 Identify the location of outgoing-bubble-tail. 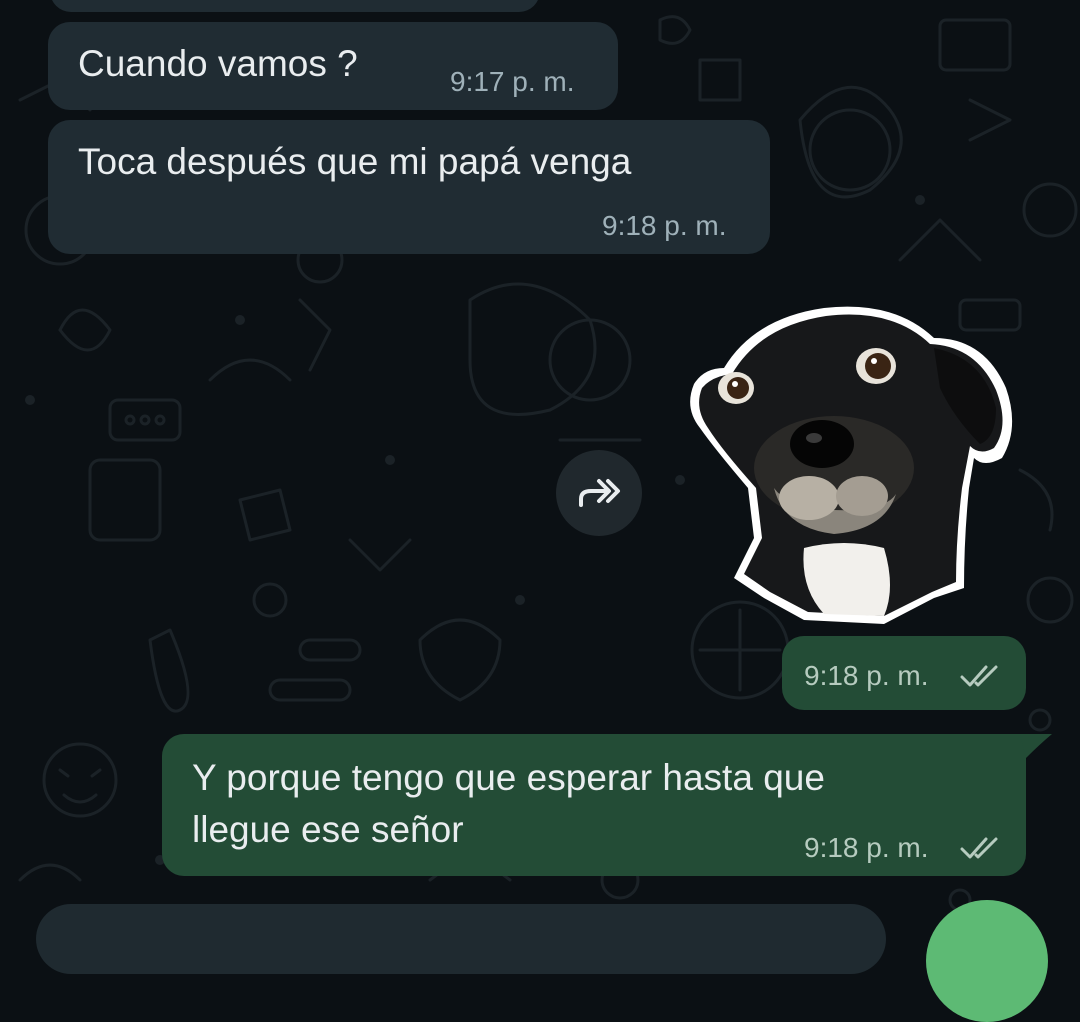
(1036, 746).